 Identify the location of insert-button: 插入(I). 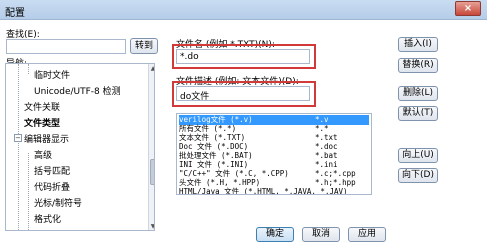
(418, 44).